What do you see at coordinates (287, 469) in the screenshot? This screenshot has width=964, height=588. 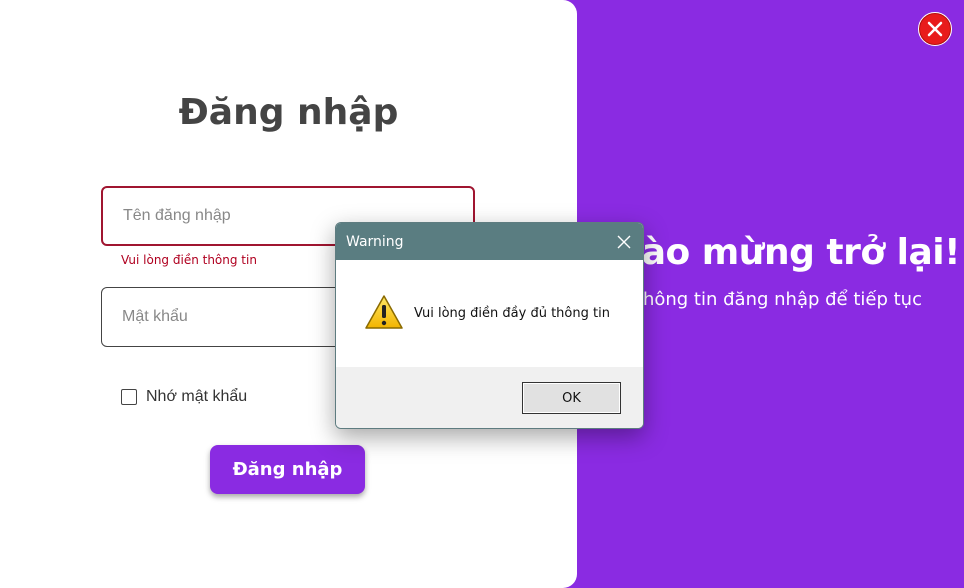 I see `login-button: Đăng nhập` at bounding box center [287, 469].